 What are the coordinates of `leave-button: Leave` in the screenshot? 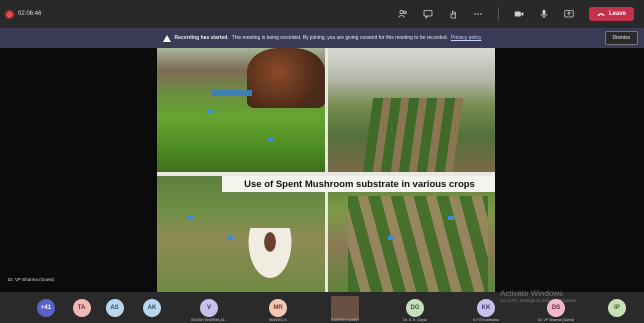 It's located at (611, 14).